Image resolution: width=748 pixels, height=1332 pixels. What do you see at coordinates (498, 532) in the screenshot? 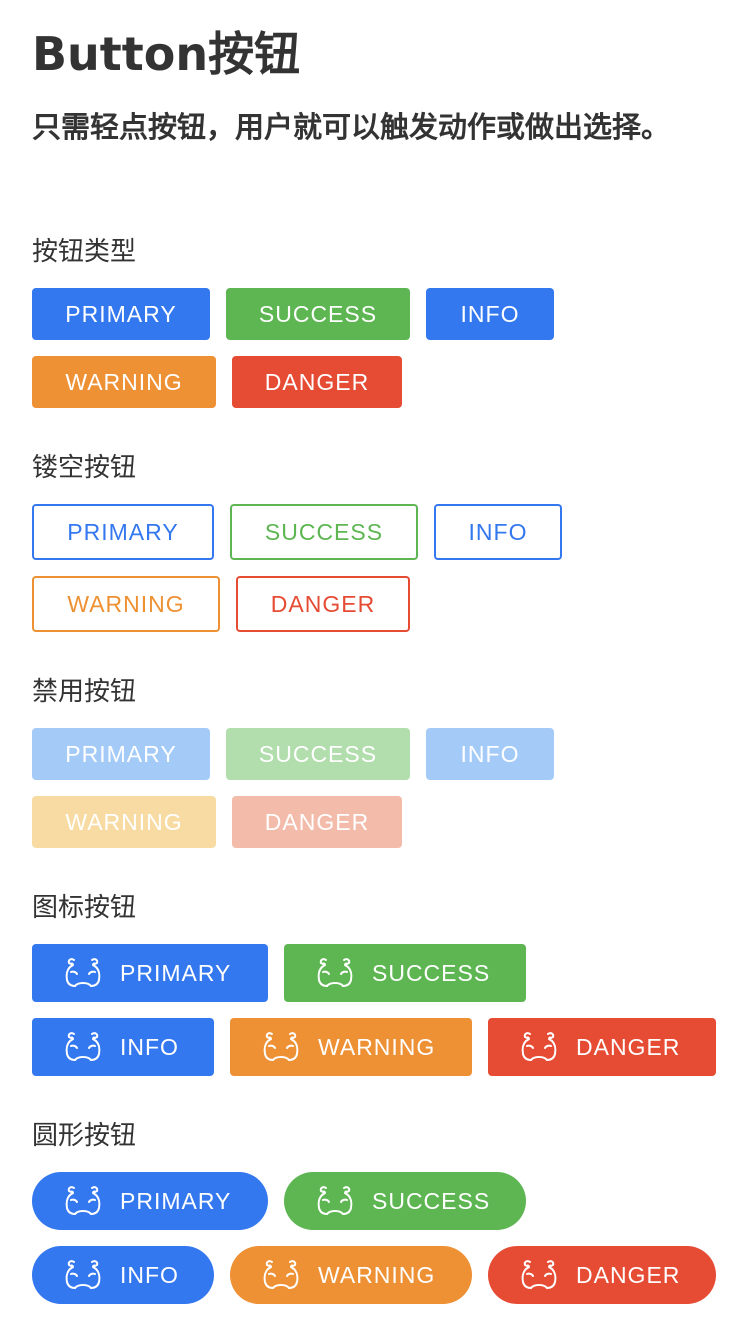
I see `plain-info-button: INFO` at bounding box center [498, 532].